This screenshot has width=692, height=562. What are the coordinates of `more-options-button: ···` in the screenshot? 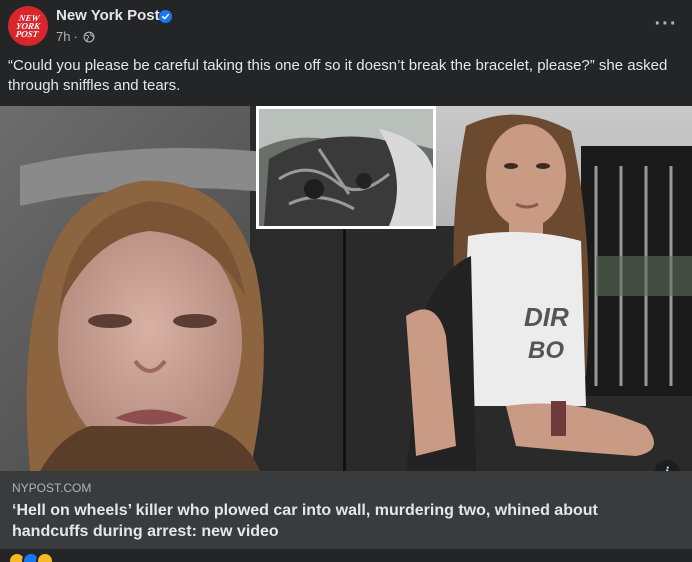 It's located at (666, 24).